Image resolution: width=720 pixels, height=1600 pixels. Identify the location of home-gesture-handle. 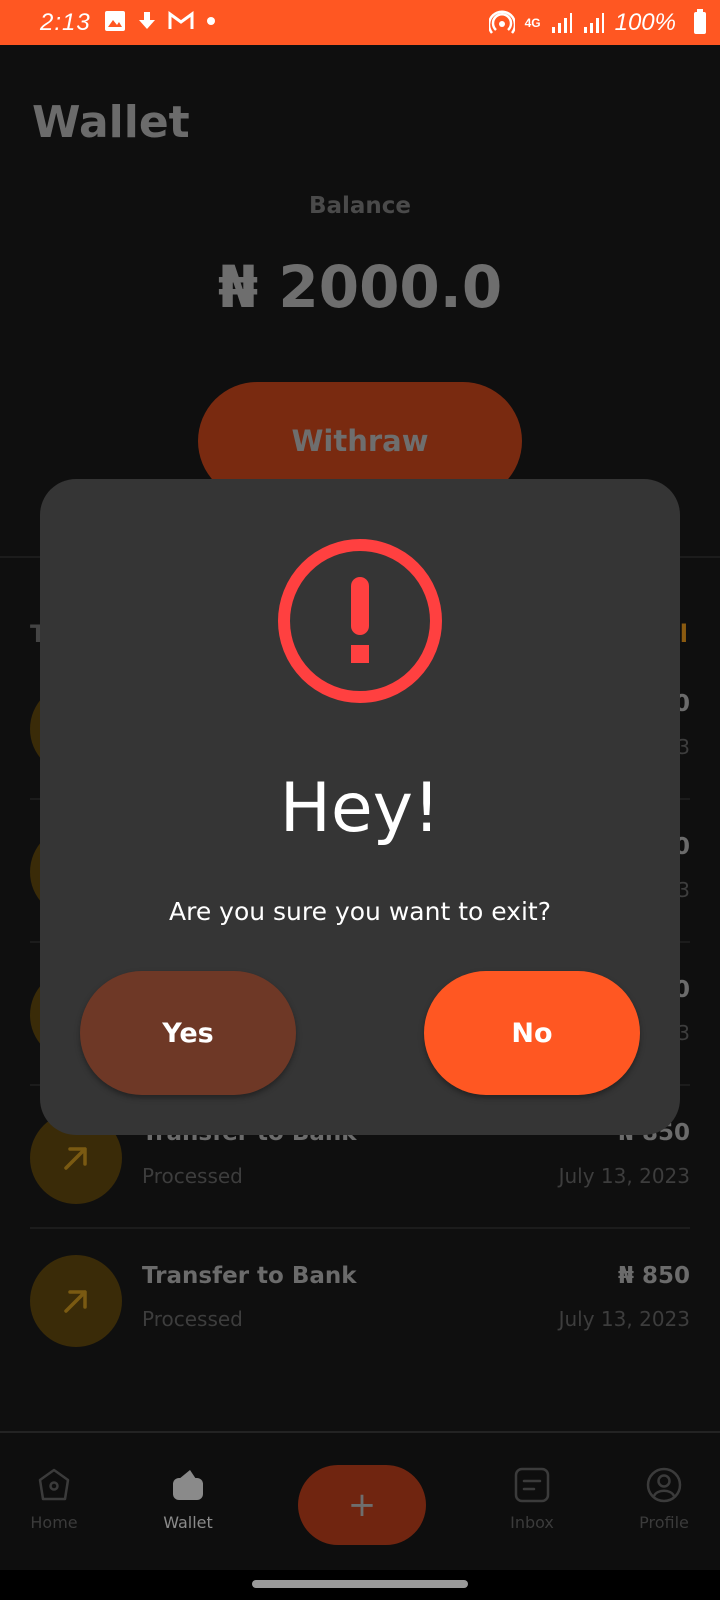
(360, 1584).